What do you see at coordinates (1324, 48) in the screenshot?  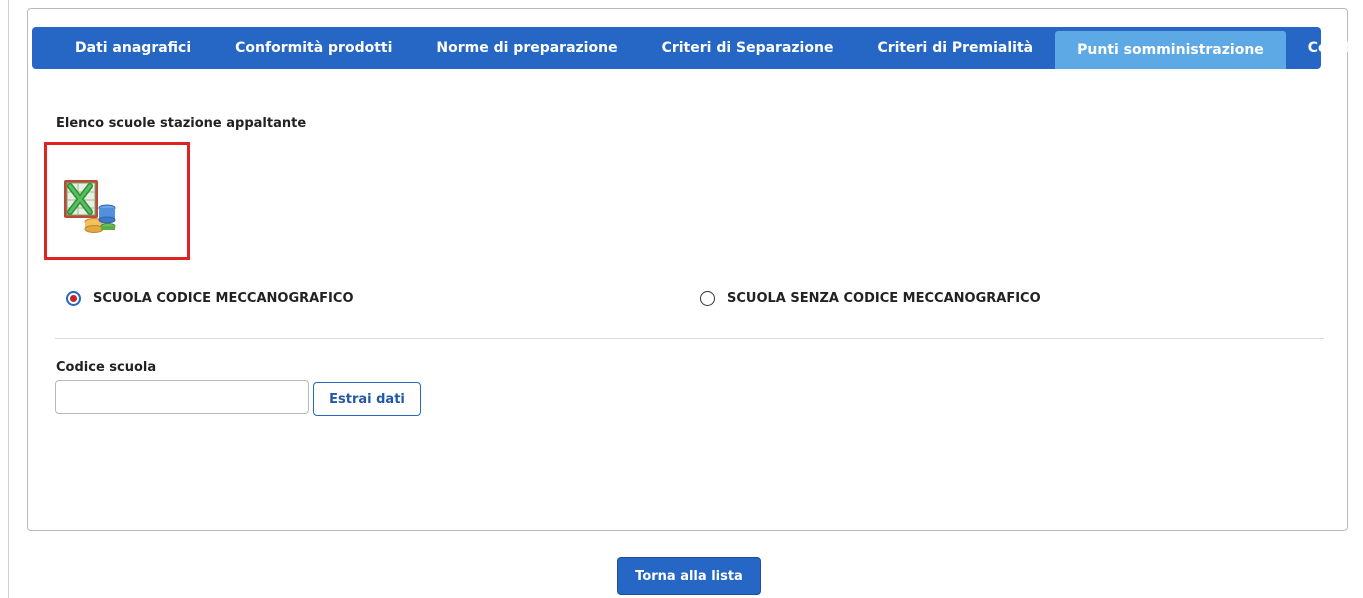 I see `tab-conclusione: Conclusione` at bounding box center [1324, 48].